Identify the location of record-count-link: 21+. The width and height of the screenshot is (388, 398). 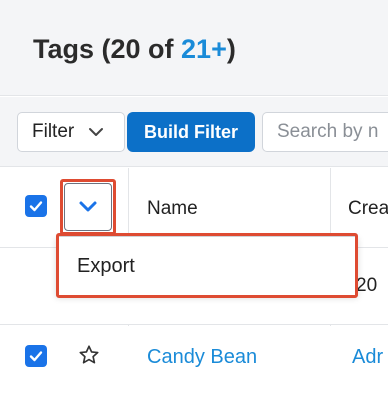
(204, 49).